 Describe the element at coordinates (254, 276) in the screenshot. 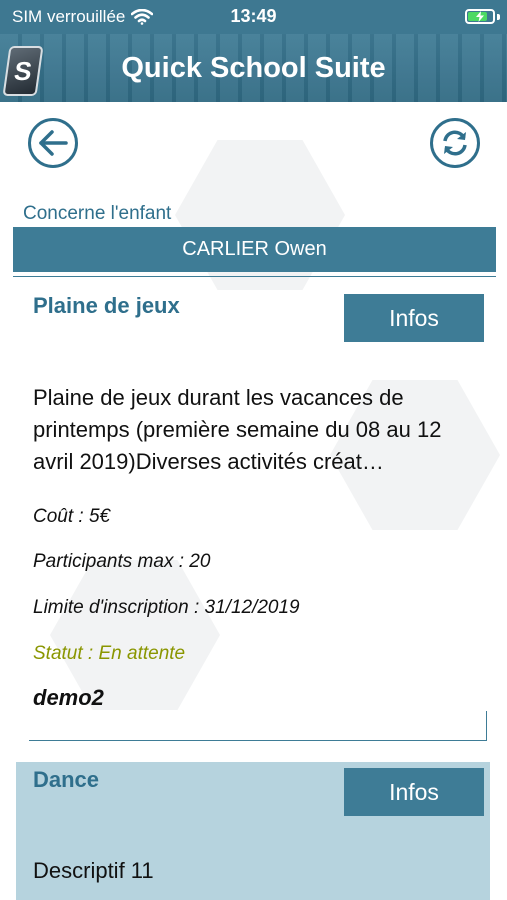

I see `child-bar-underline` at that location.